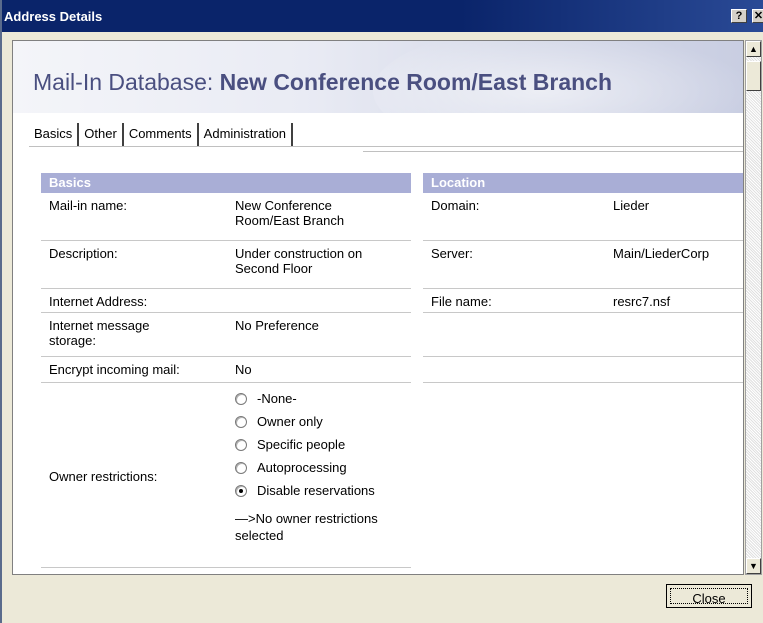 The width and height of the screenshot is (763, 623). I want to click on tab-comments: Comments, so click(161, 135).